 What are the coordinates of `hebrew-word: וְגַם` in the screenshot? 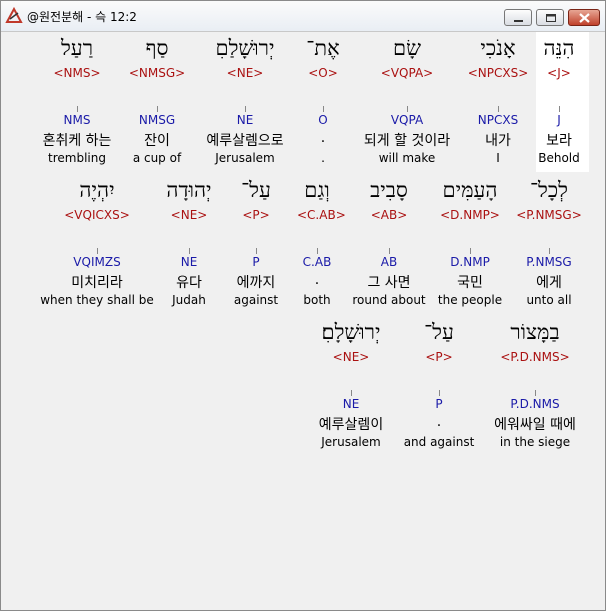 It's located at (317, 190).